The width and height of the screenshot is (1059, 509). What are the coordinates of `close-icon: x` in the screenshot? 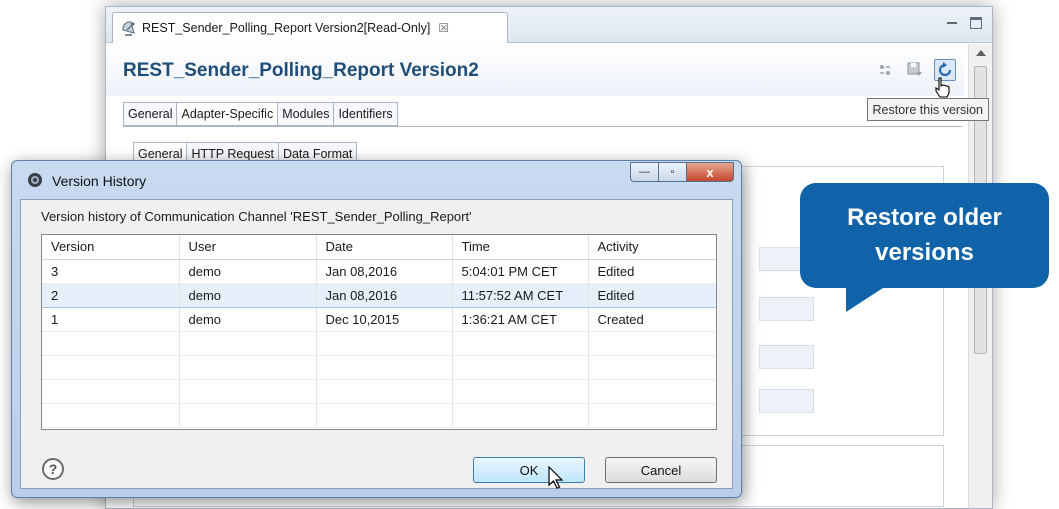 It's located at (710, 172).